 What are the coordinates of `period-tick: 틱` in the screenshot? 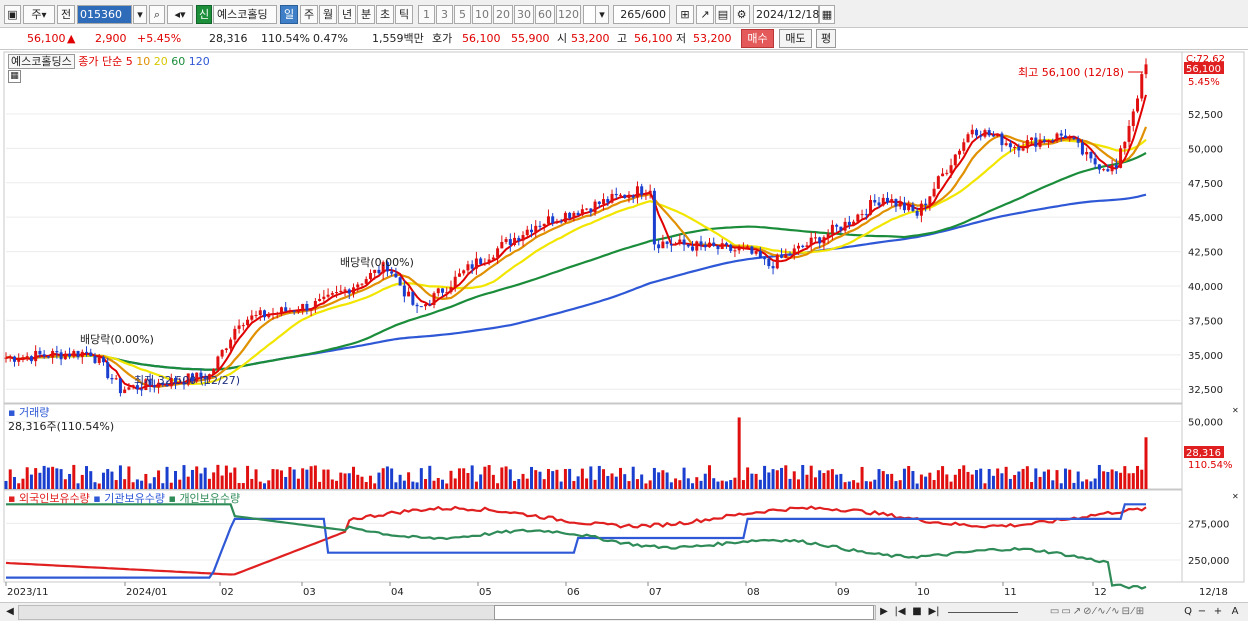 It's located at (404, 14).